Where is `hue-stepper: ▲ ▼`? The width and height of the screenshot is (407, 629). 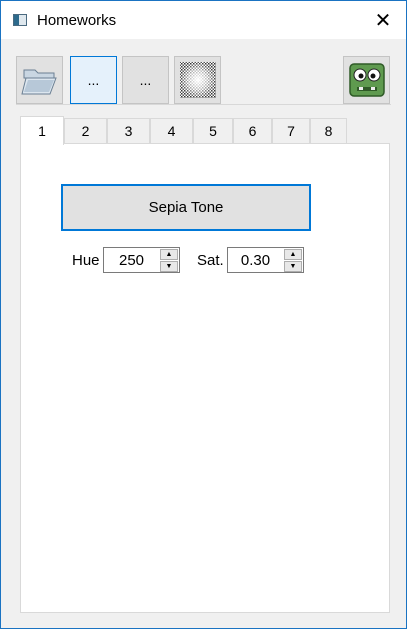 hue-stepper: ▲ ▼ is located at coordinates (169, 260).